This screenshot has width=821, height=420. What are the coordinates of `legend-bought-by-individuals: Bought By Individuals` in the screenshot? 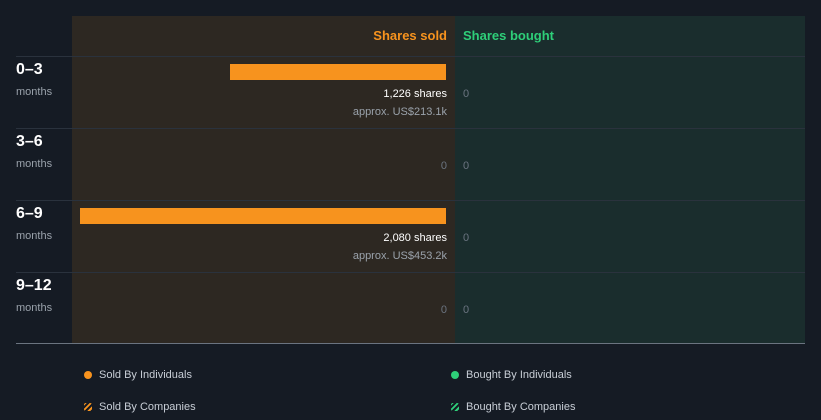 It's located at (511, 375).